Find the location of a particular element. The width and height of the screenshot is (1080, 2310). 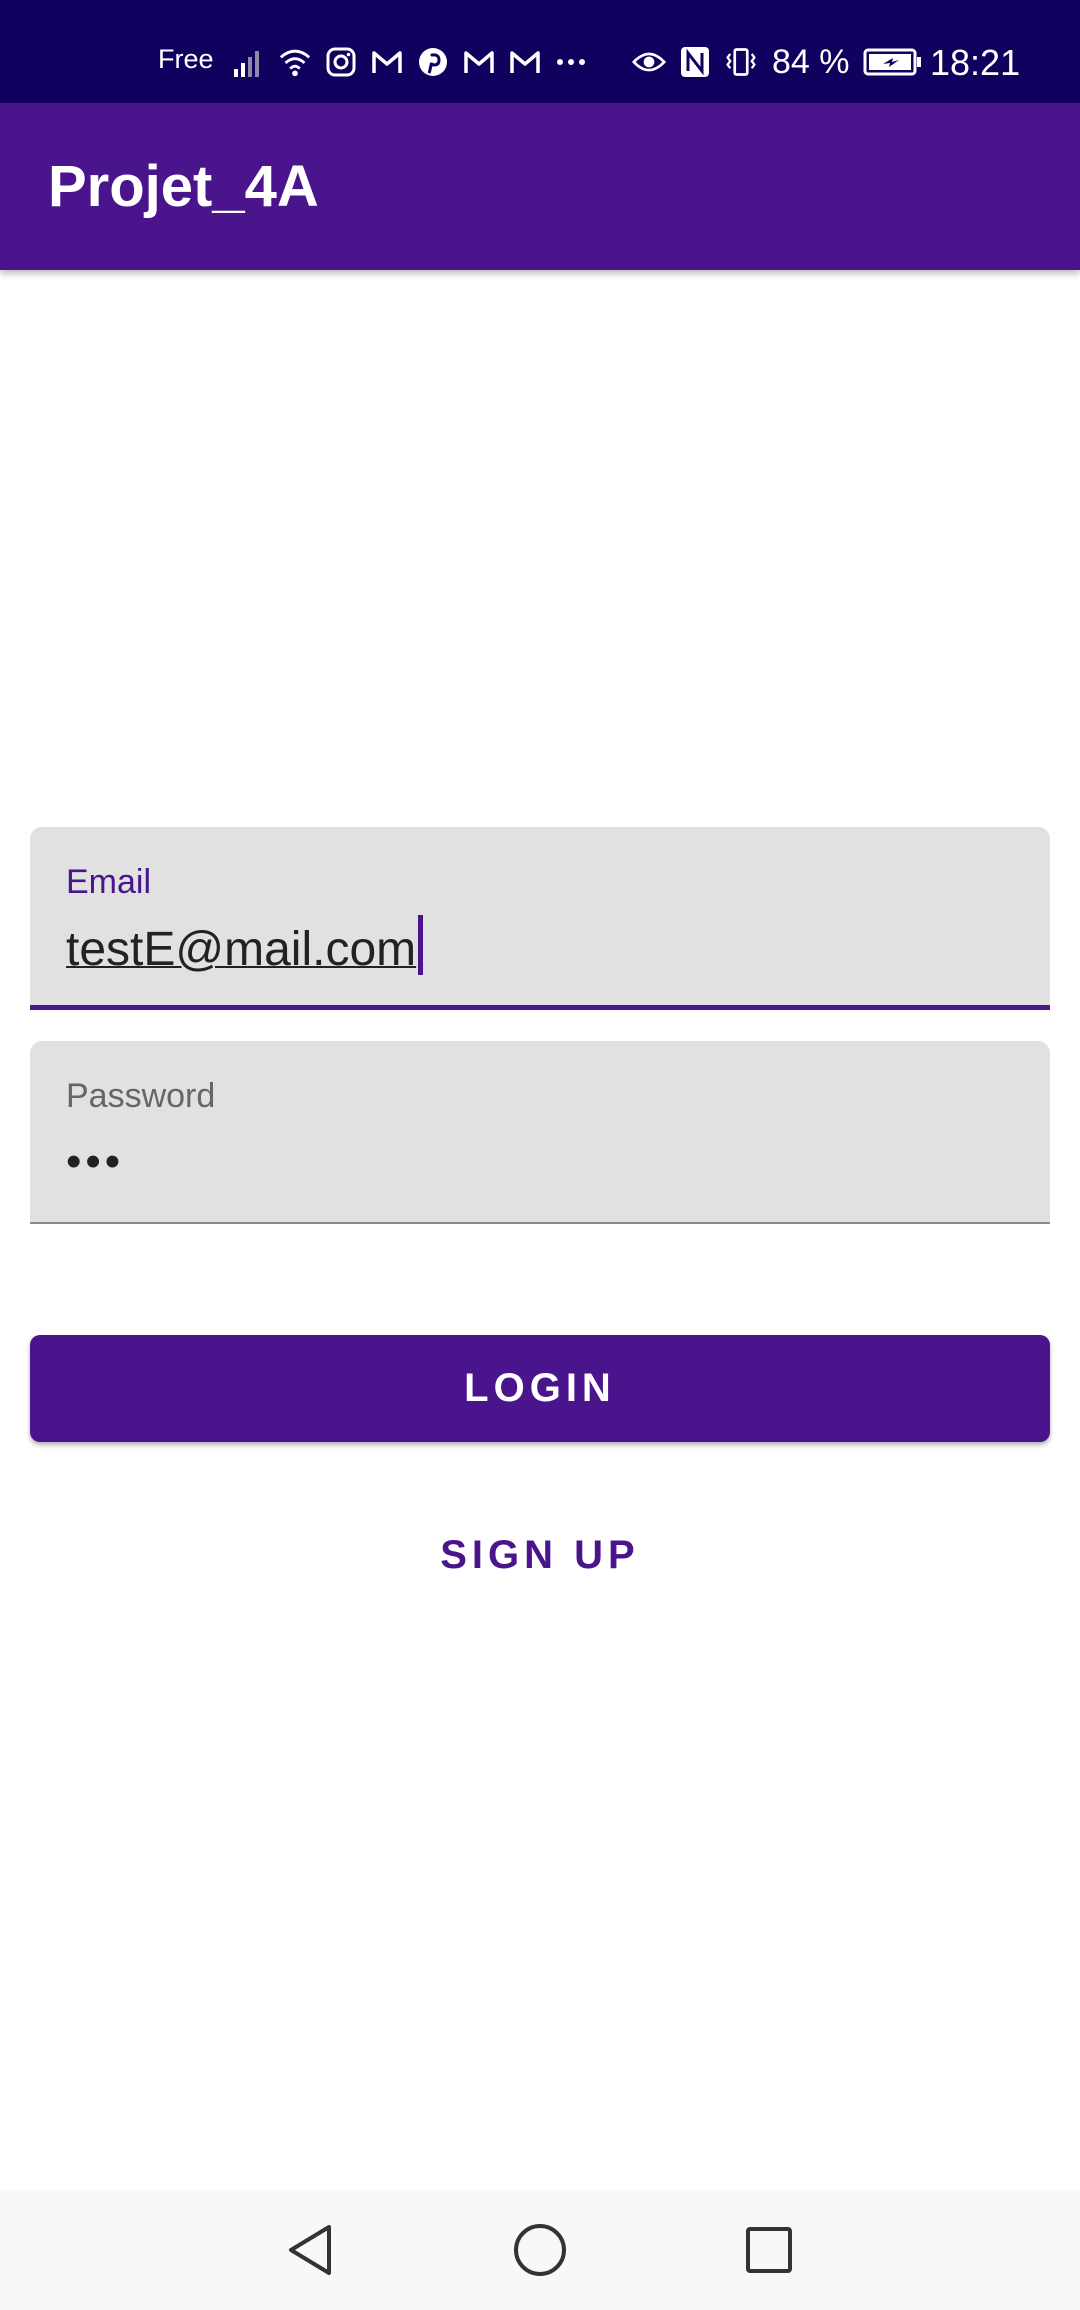

more-notifications-icon is located at coordinates (571, 62).